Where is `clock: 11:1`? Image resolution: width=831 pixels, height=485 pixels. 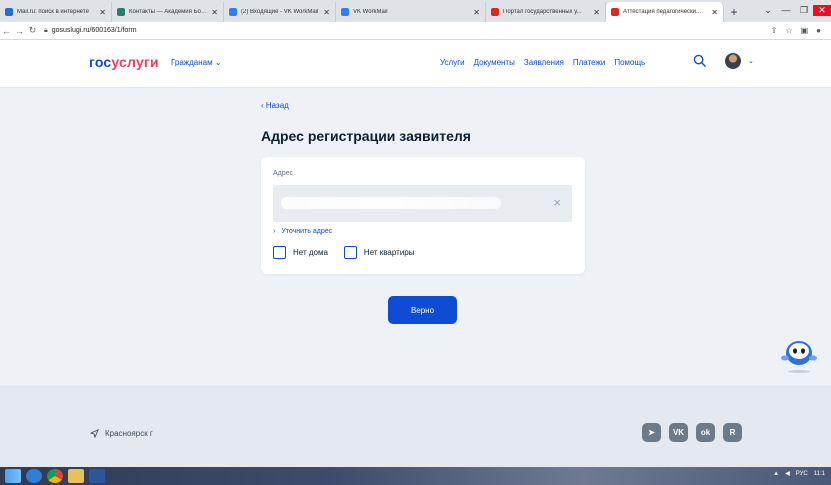 clock: 11:1 is located at coordinates (819, 474).